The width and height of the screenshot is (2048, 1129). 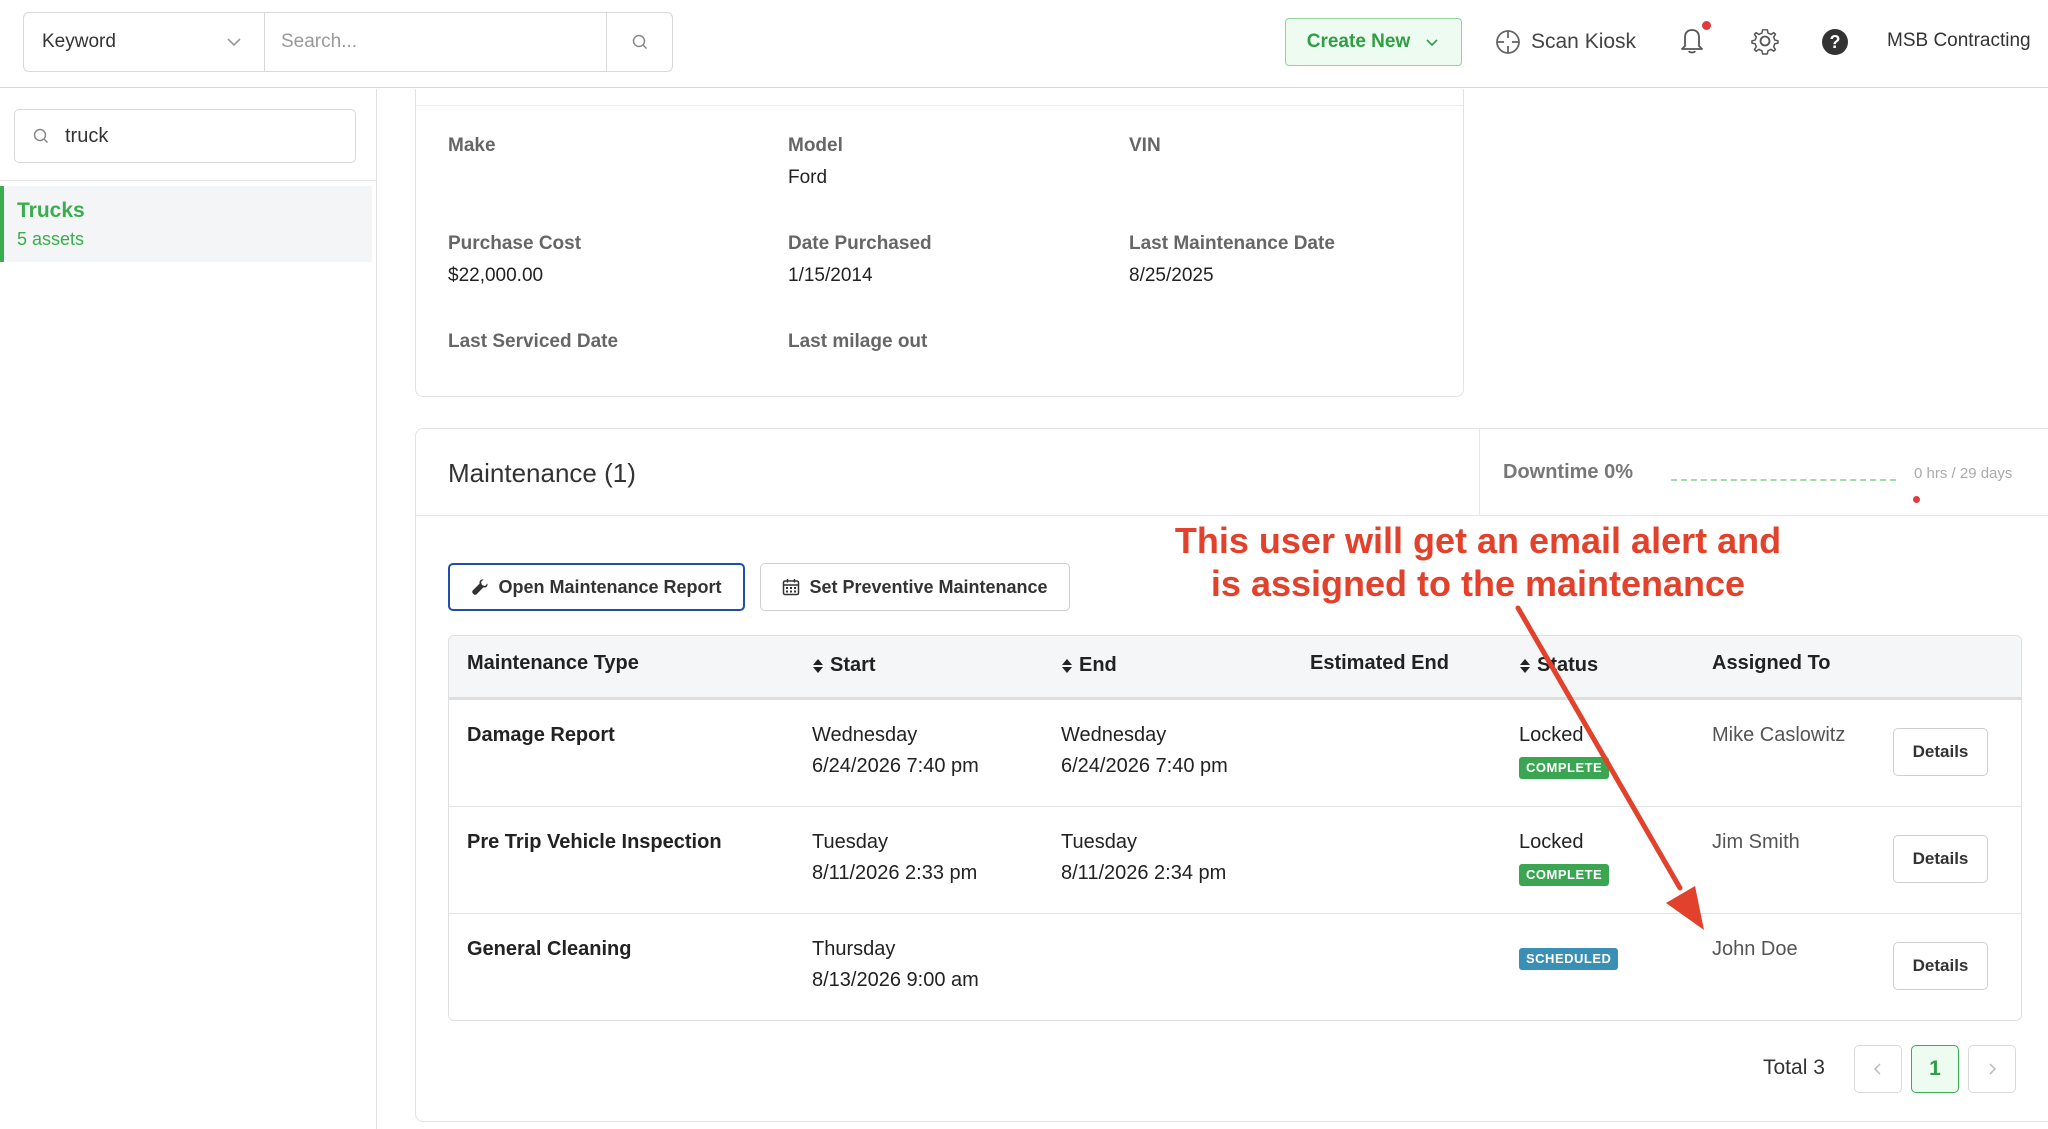 What do you see at coordinates (1098, 665) in the screenshot?
I see `column-label: End` at bounding box center [1098, 665].